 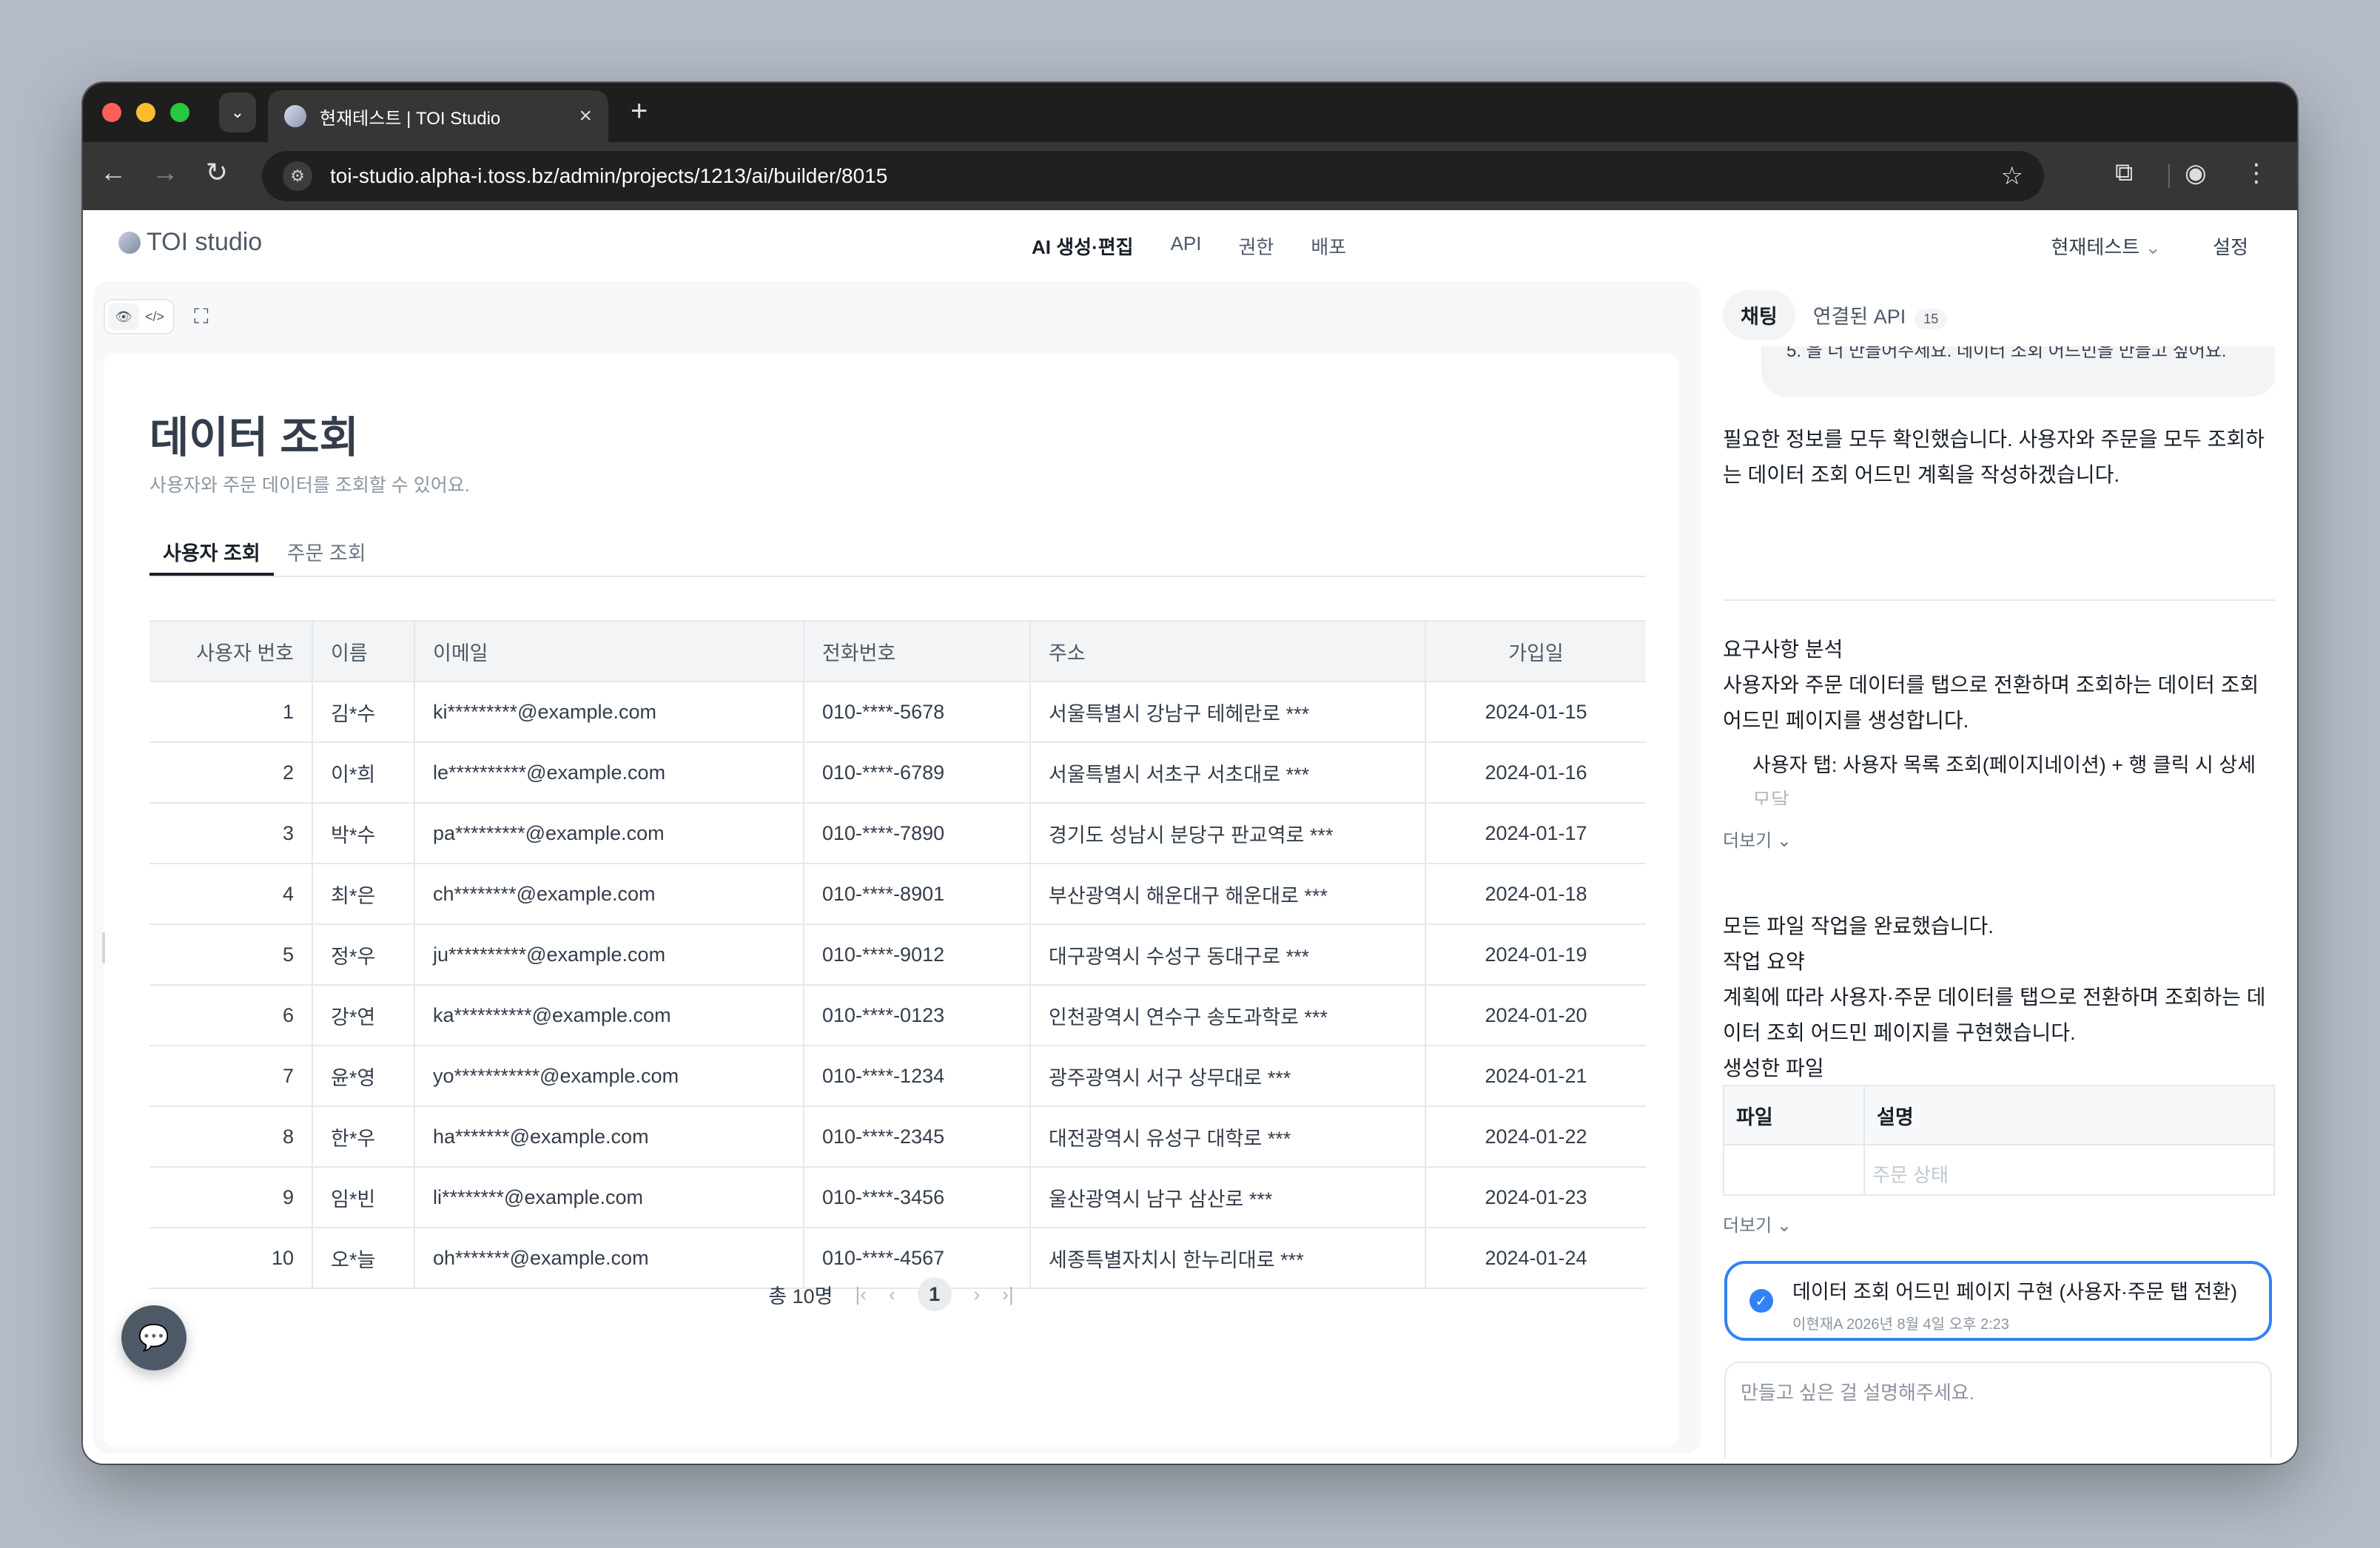 I want to click on cell-name: 정*우, so click(x=364, y=955).